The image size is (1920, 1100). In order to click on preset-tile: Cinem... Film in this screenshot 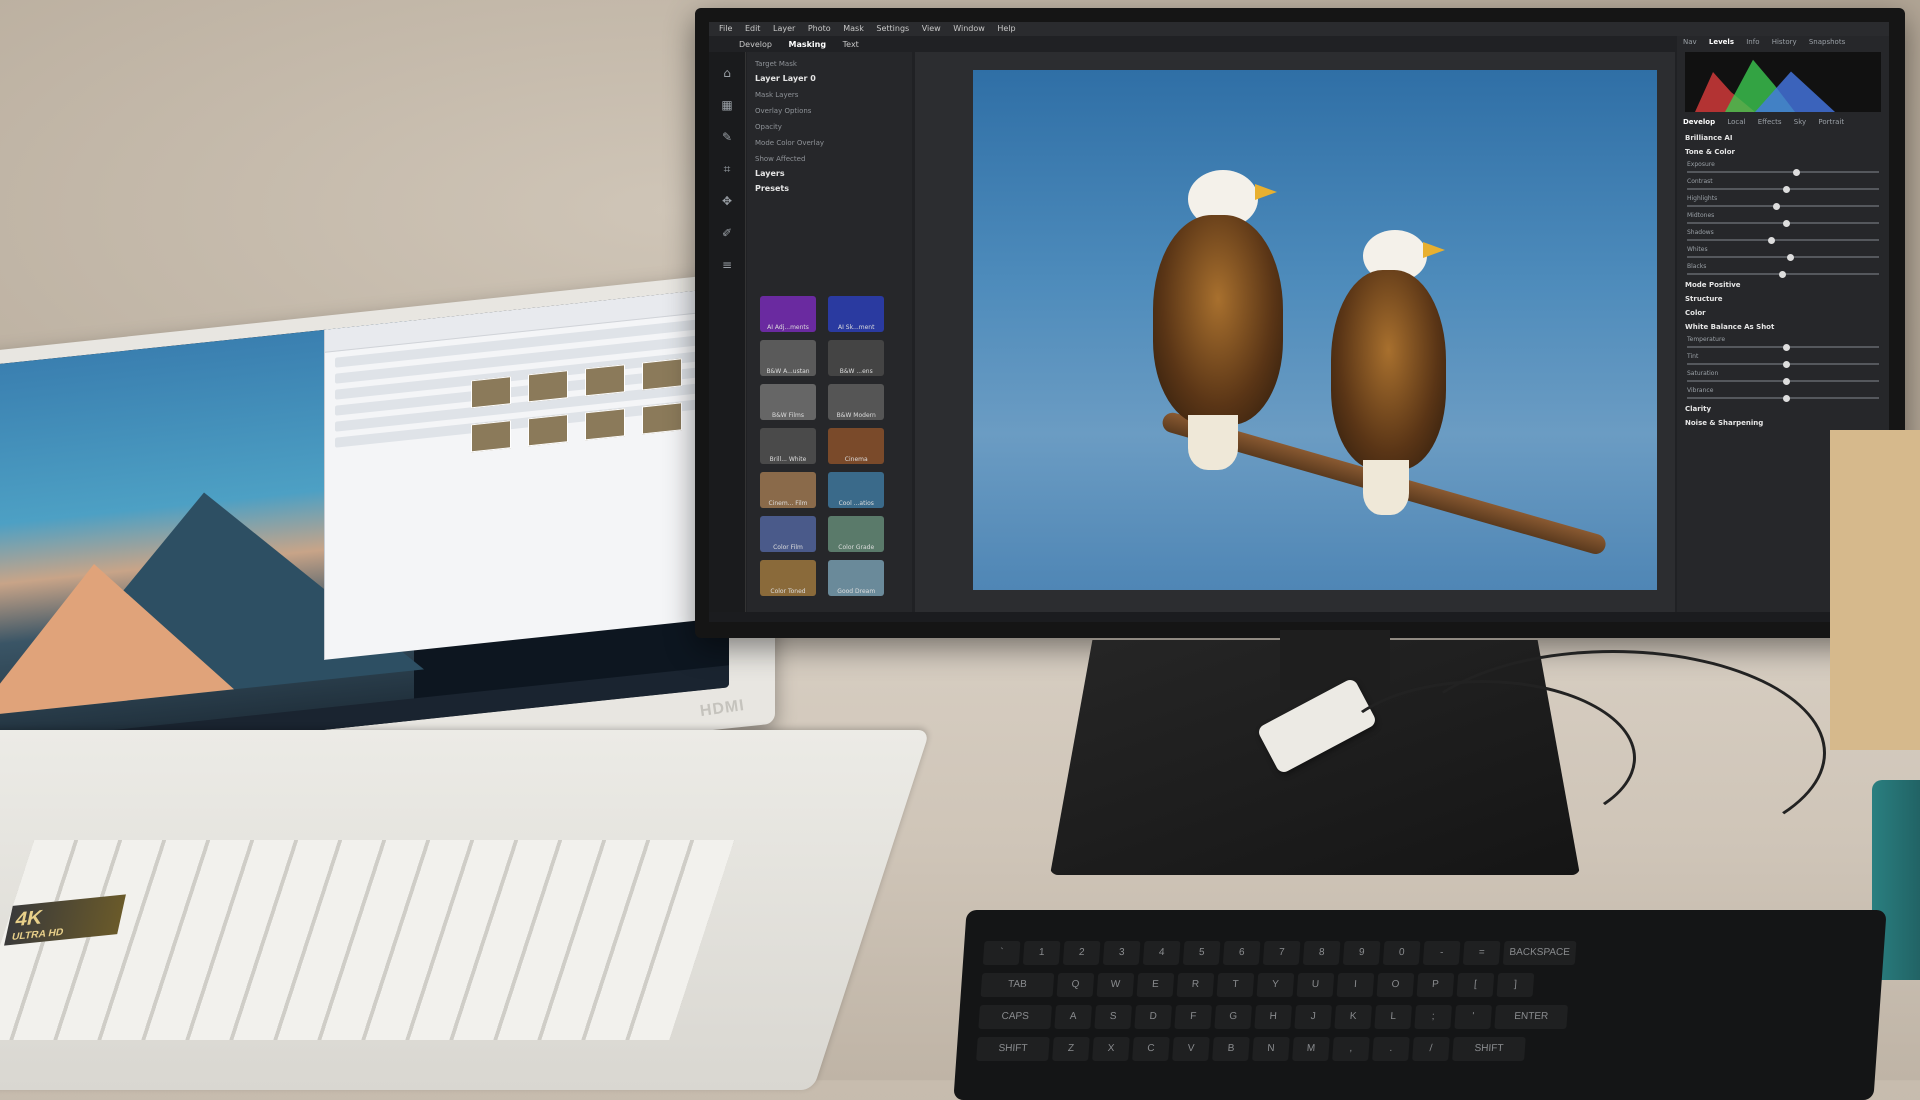, I will do `click(788, 490)`.